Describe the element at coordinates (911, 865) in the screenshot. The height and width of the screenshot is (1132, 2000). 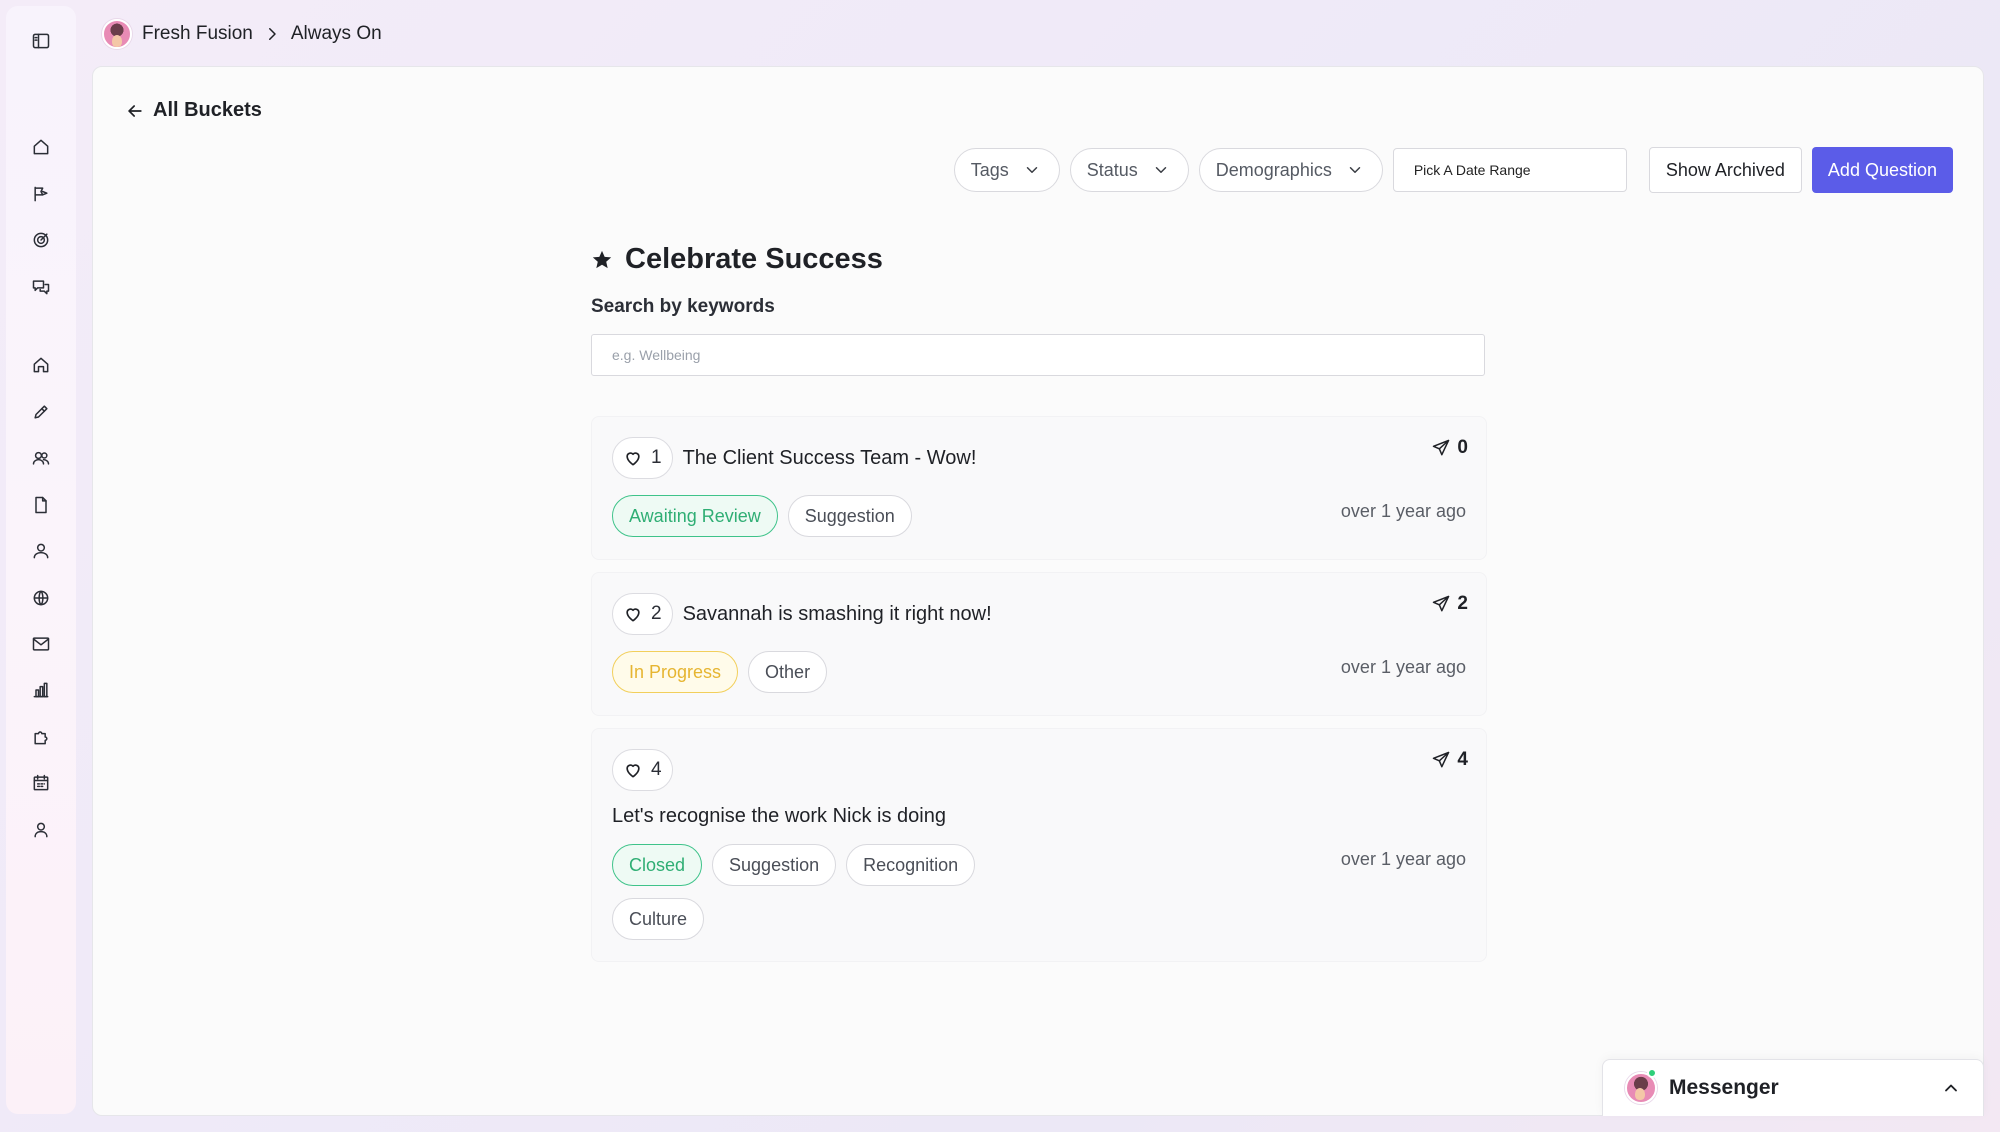
I see `tag-chip: Recognition` at that location.